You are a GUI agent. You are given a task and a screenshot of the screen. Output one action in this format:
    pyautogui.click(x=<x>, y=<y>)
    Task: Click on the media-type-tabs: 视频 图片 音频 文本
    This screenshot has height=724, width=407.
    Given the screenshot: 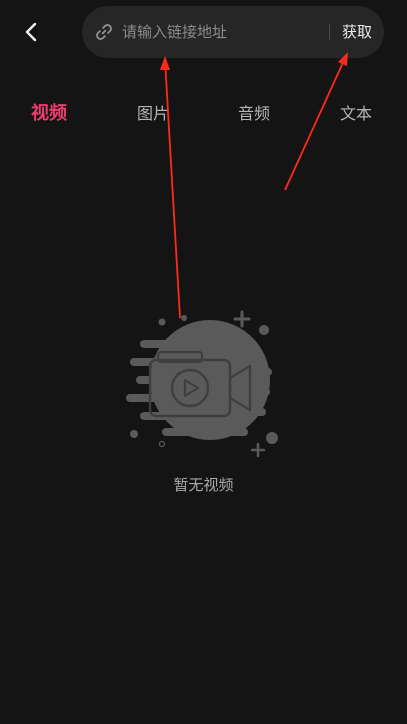 What is the action you would take?
    pyautogui.click(x=203, y=114)
    